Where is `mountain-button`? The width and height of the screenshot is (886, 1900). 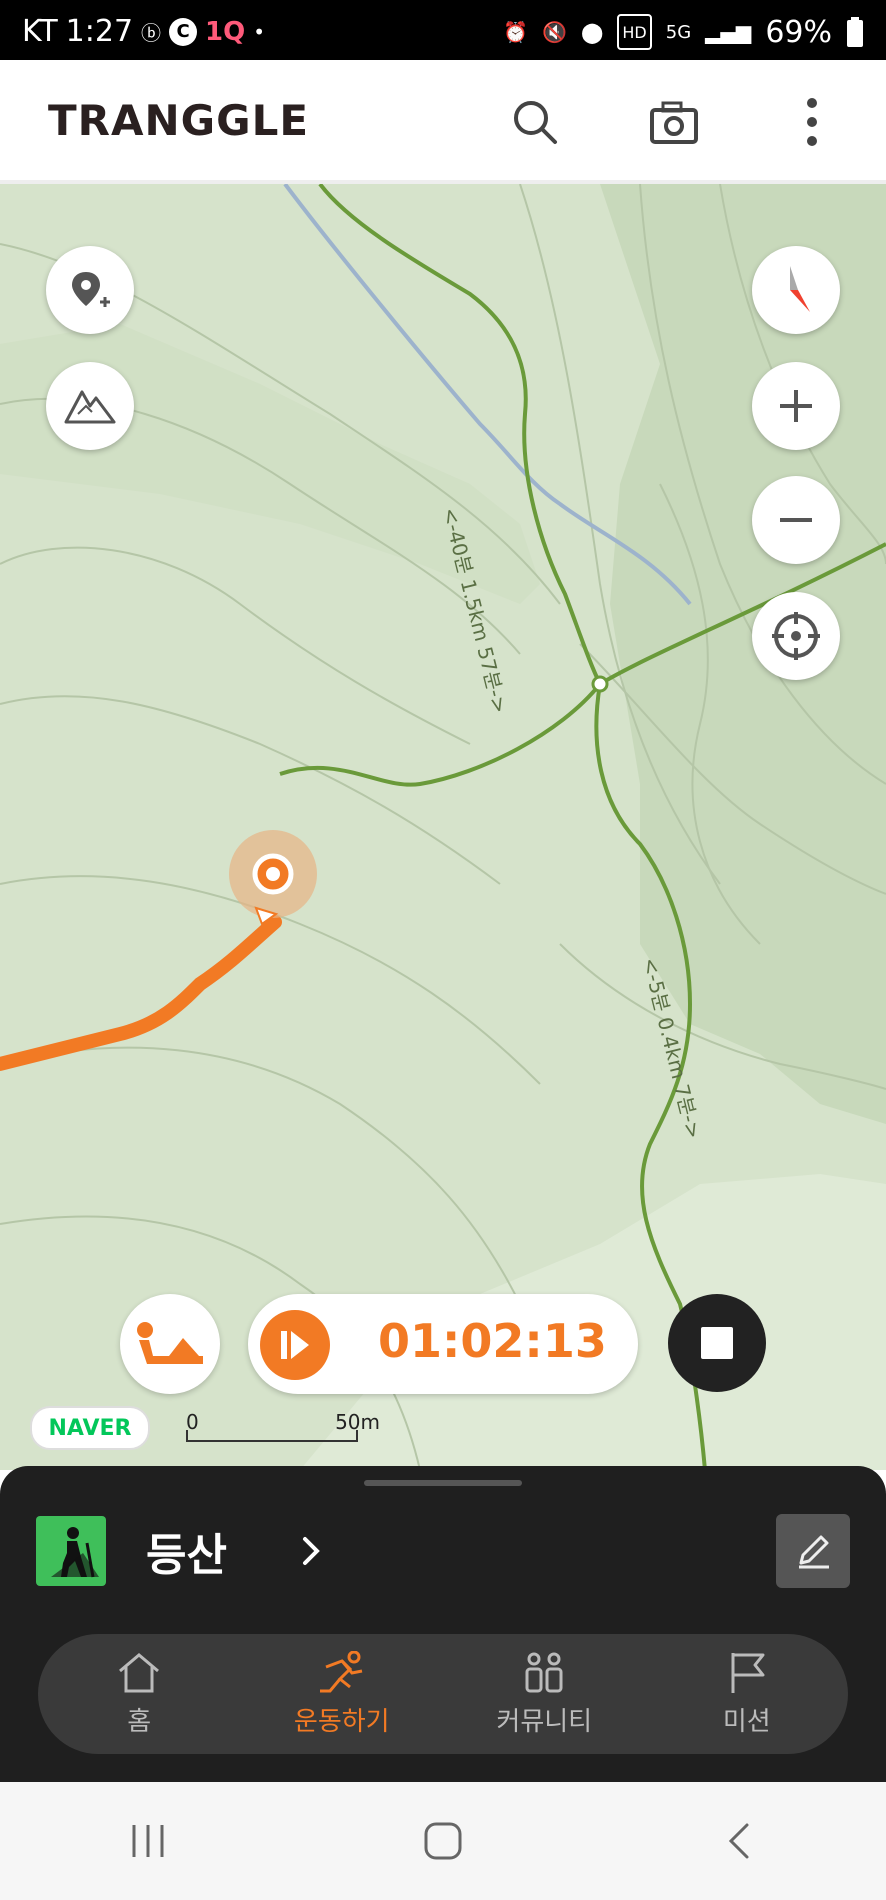 mountain-button is located at coordinates (90, 406).